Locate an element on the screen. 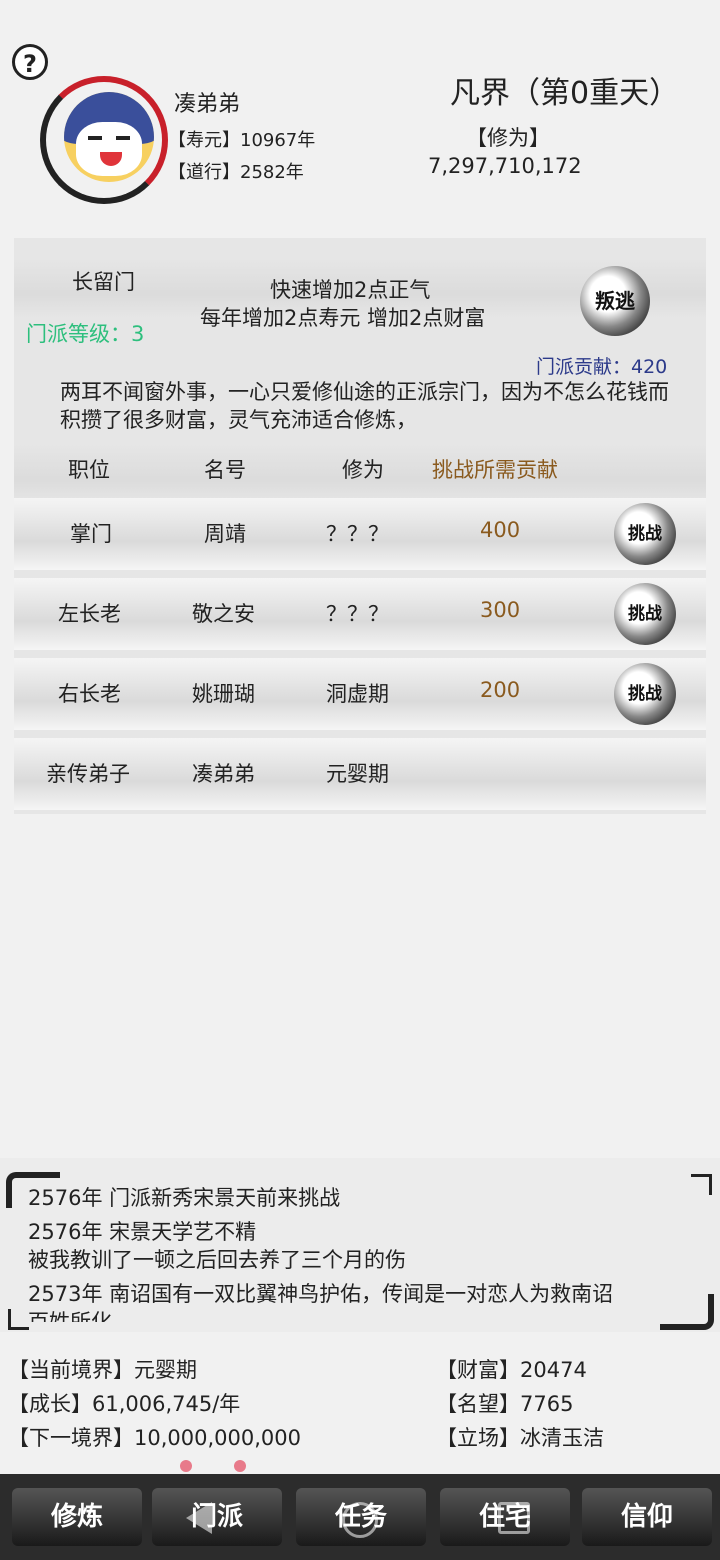  sect-contribution: 门派贡献：420 is located at coordinates (602, 367).